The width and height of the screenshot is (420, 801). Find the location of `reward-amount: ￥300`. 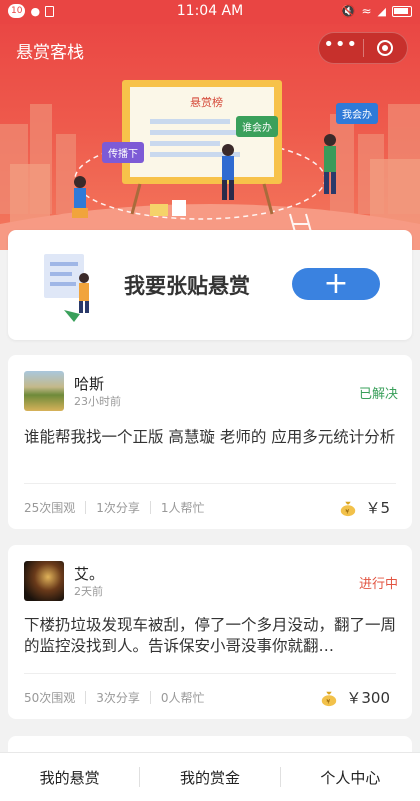

reward-amount: ￥300 is located at coordinates (368, 698).